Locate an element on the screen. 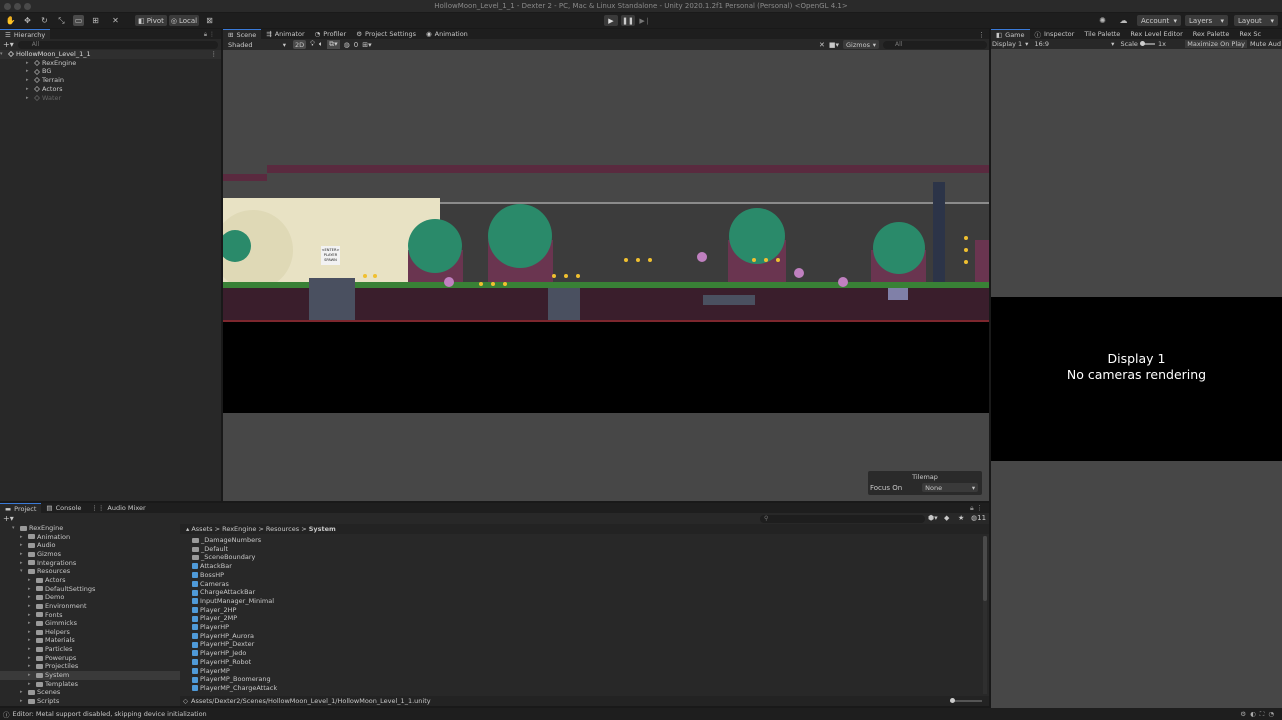  pivot-toggle: ◧ Pivot is located at coordinates (151, 20).